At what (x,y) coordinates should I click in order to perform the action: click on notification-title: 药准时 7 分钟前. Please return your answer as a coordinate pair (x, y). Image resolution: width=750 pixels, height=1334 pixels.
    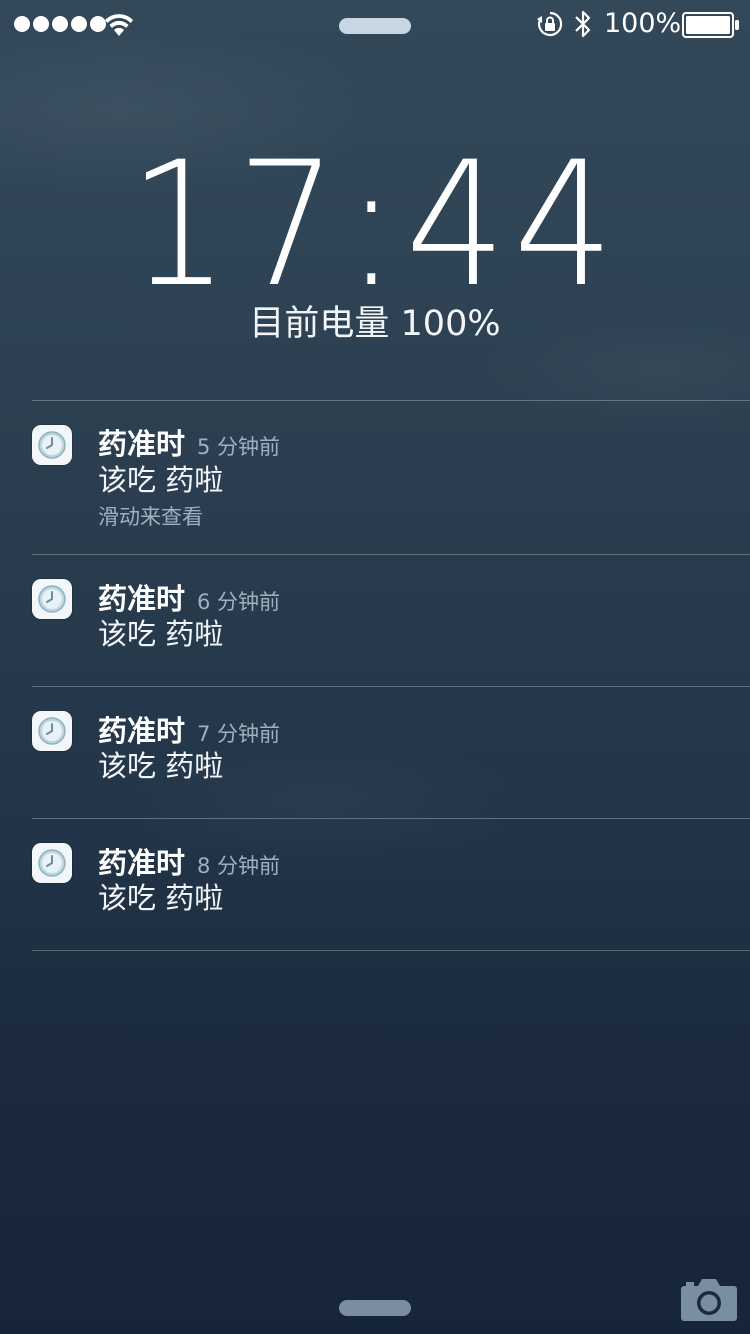
    Looking at the image, I should click on (189, 732).